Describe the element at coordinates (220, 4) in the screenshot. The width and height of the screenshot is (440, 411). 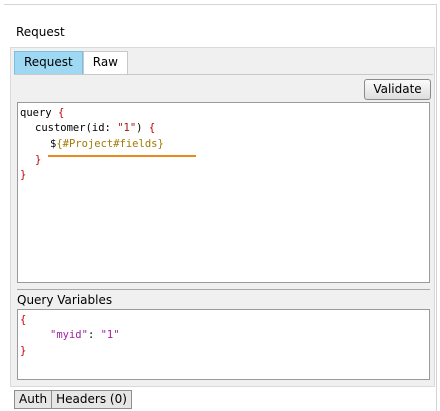
I see `top-border` at that location.